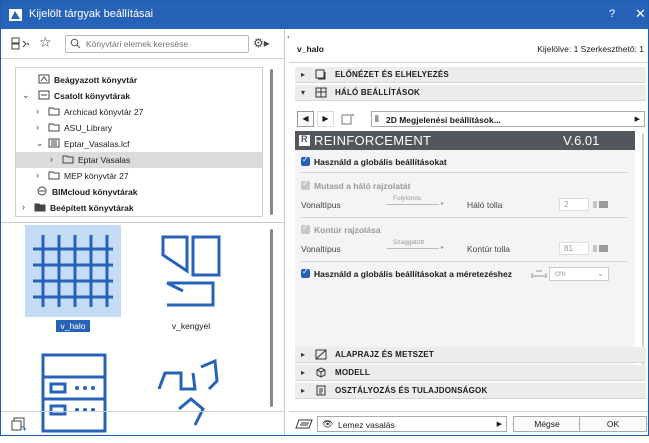 The height and width of the screenshot is (443, 649). Describe the element at coordinates (499, 424) in the screenshot. I see `chevron-right-icon: ▶` at that location.